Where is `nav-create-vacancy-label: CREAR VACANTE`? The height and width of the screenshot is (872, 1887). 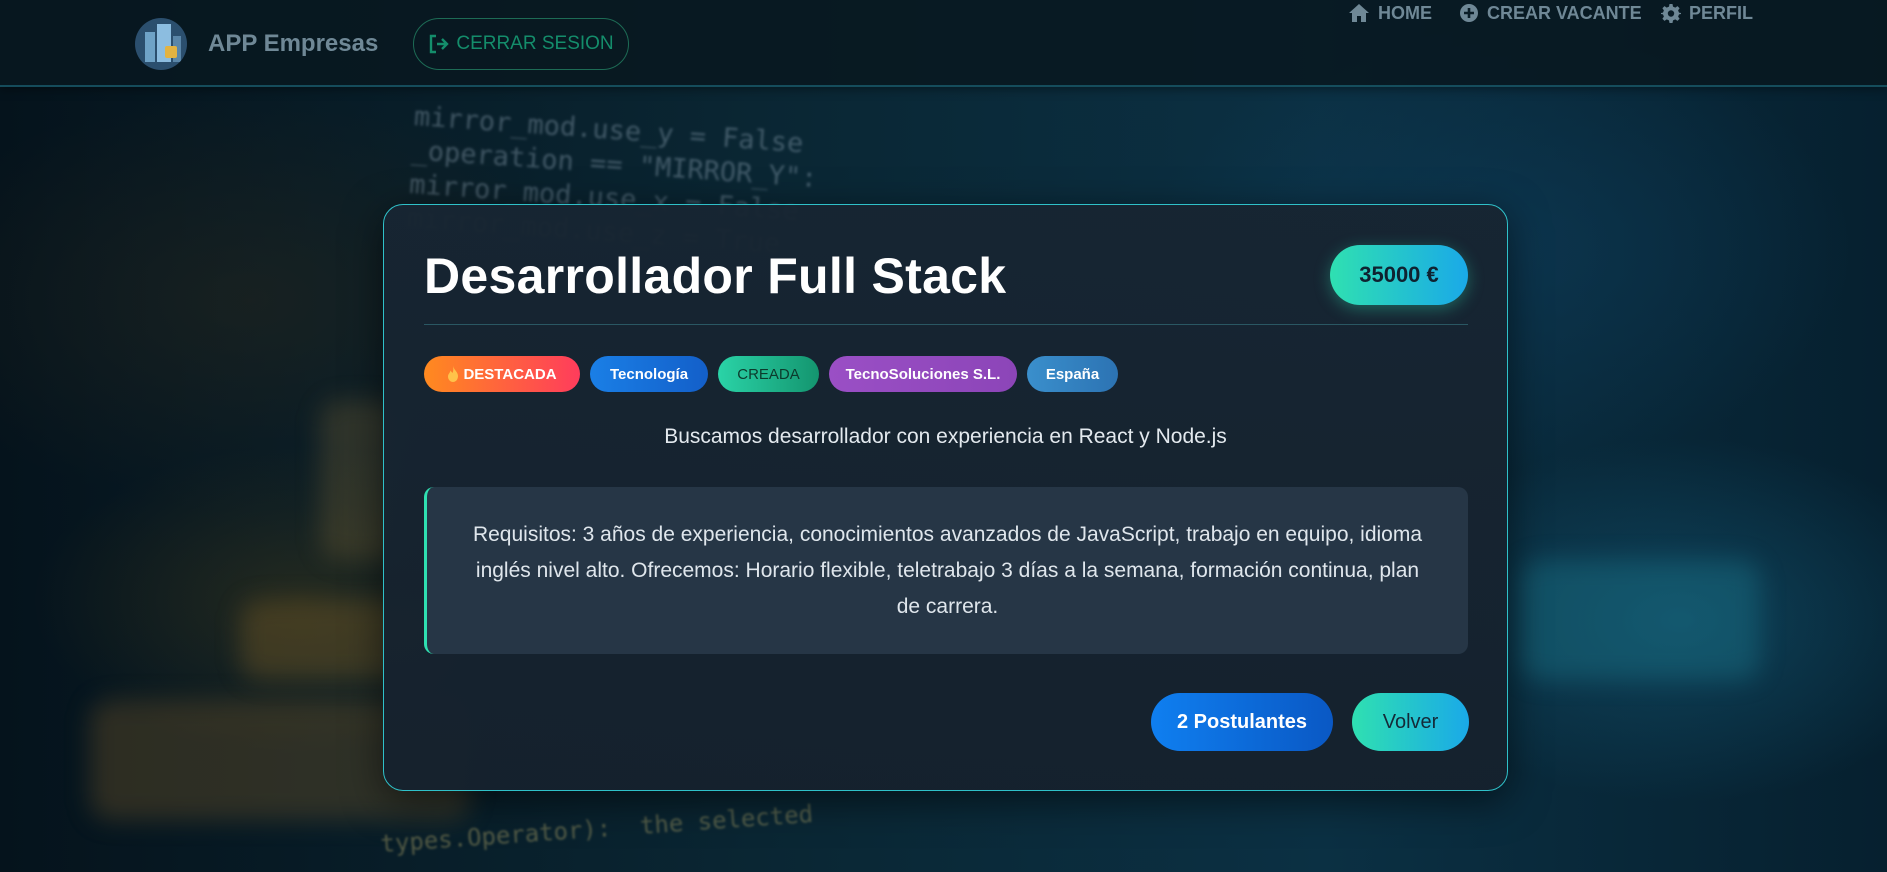 nav-create-vacancy-label: CREAR VACANTE is located at coordinates (1564, 12).